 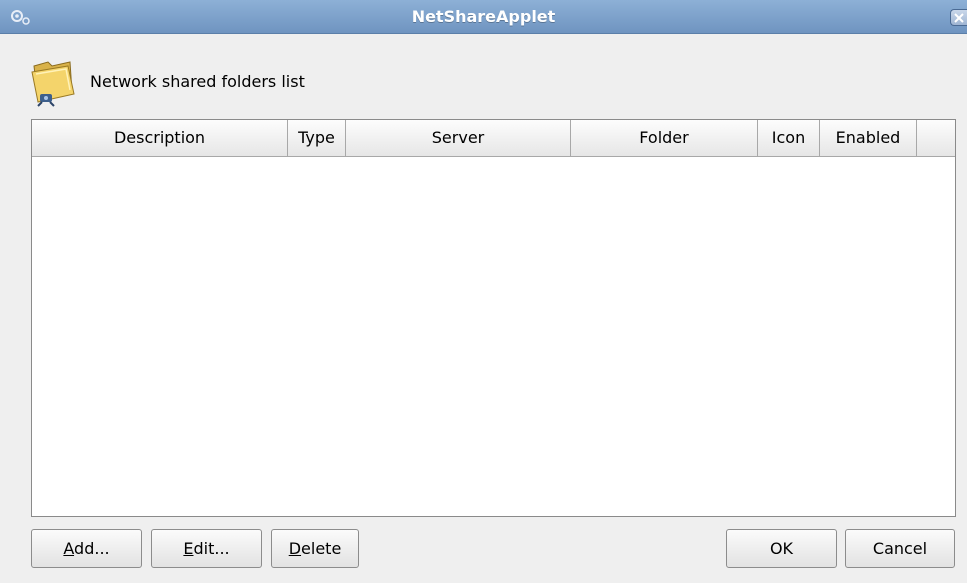 I want to click on column-header-type: Type, so click(x=317, y=138).